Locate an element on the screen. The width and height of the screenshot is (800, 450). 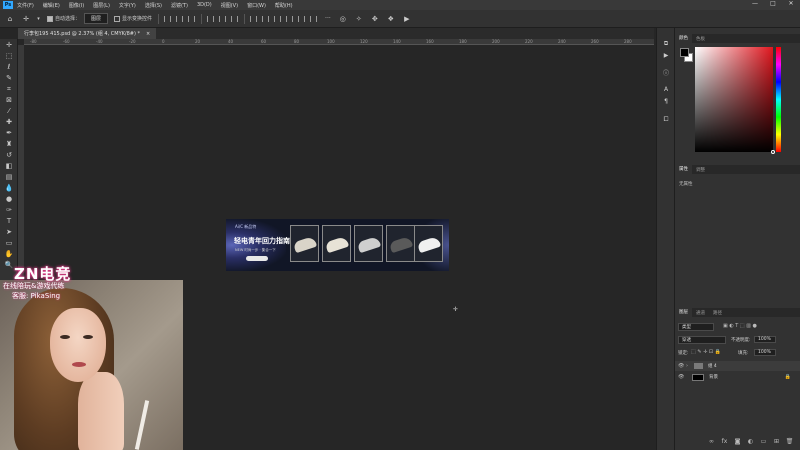
paragraph-icon: ¶ is located at coordinates (666, 102).